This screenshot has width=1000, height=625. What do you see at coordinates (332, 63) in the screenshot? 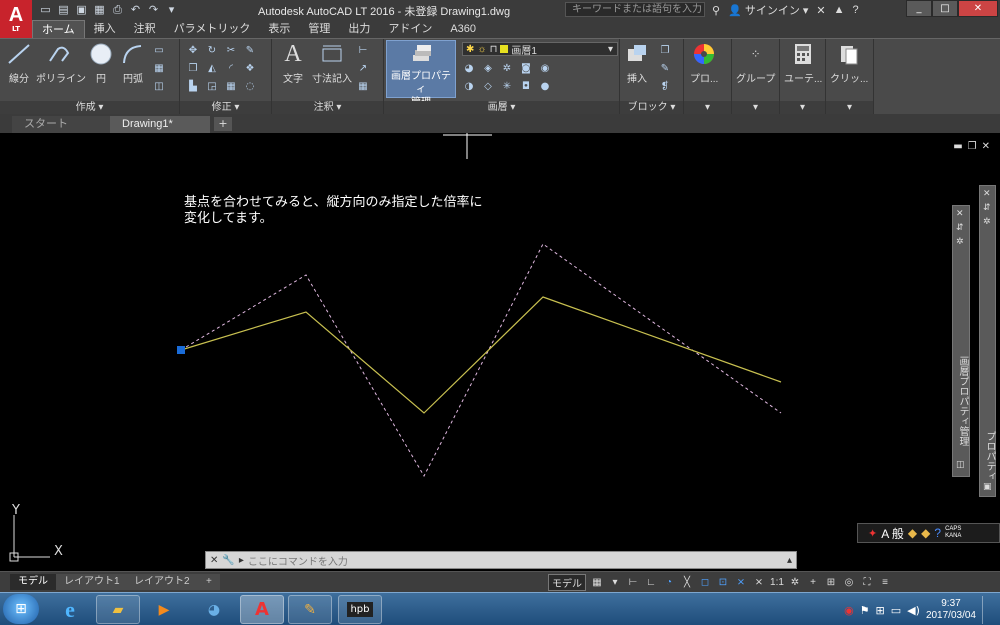
I see `dimension-tool: 寸法記入` at bounding box center [332, 63].